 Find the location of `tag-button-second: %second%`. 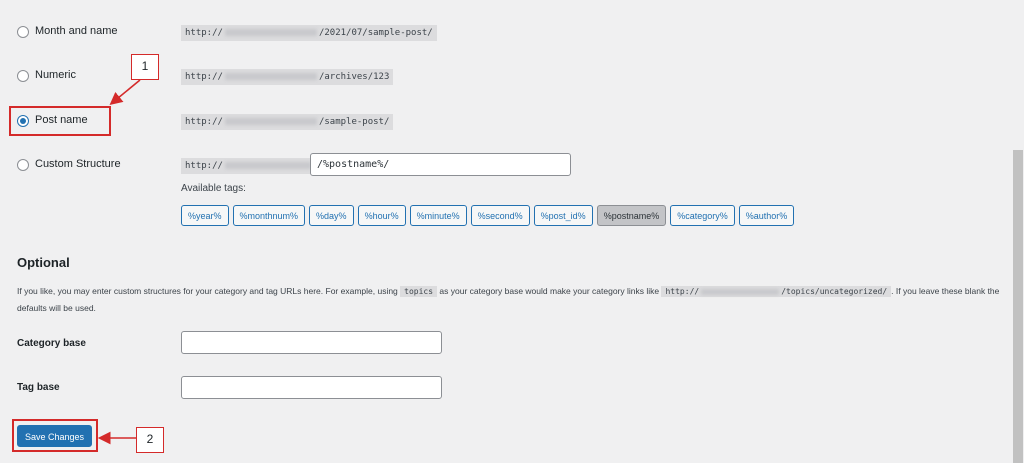

tag-button-second: %second% is located at coordinates (500, 215).